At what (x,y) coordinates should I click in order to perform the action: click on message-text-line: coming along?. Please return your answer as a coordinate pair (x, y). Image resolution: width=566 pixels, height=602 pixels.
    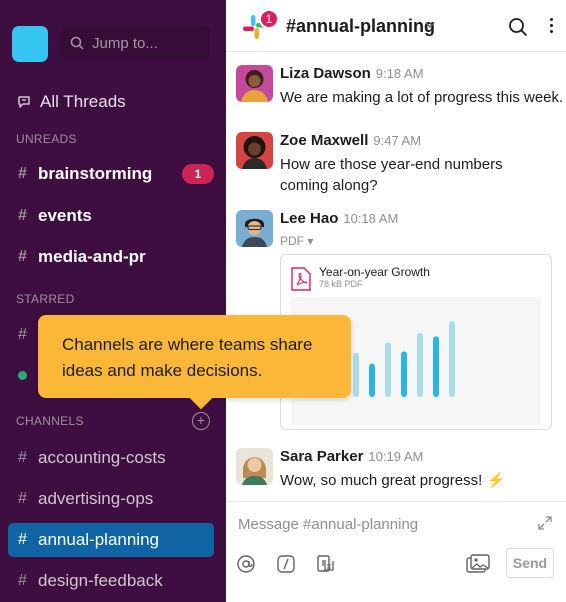
    Looking at the image, I should click on (329, 185).